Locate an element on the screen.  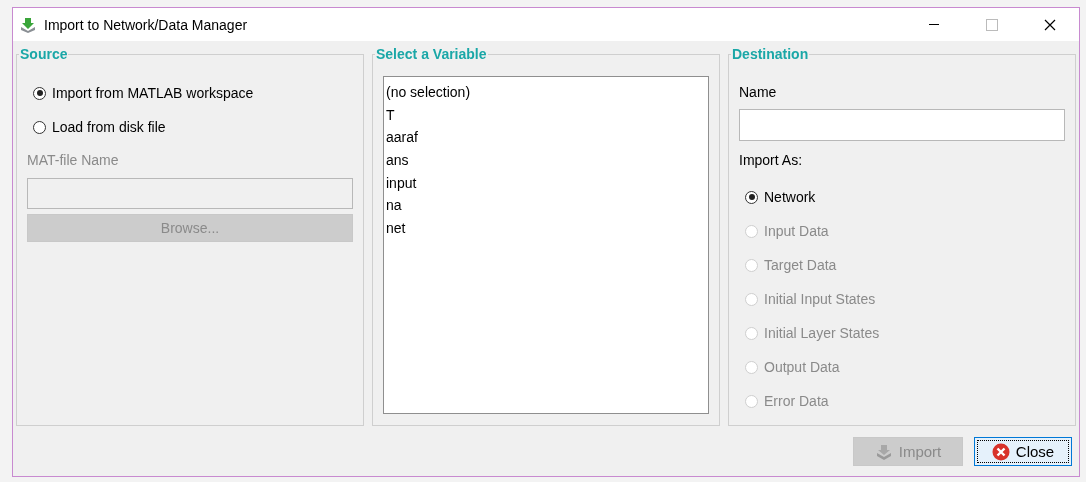
minimize-icon is located at coordinates (934, 24).